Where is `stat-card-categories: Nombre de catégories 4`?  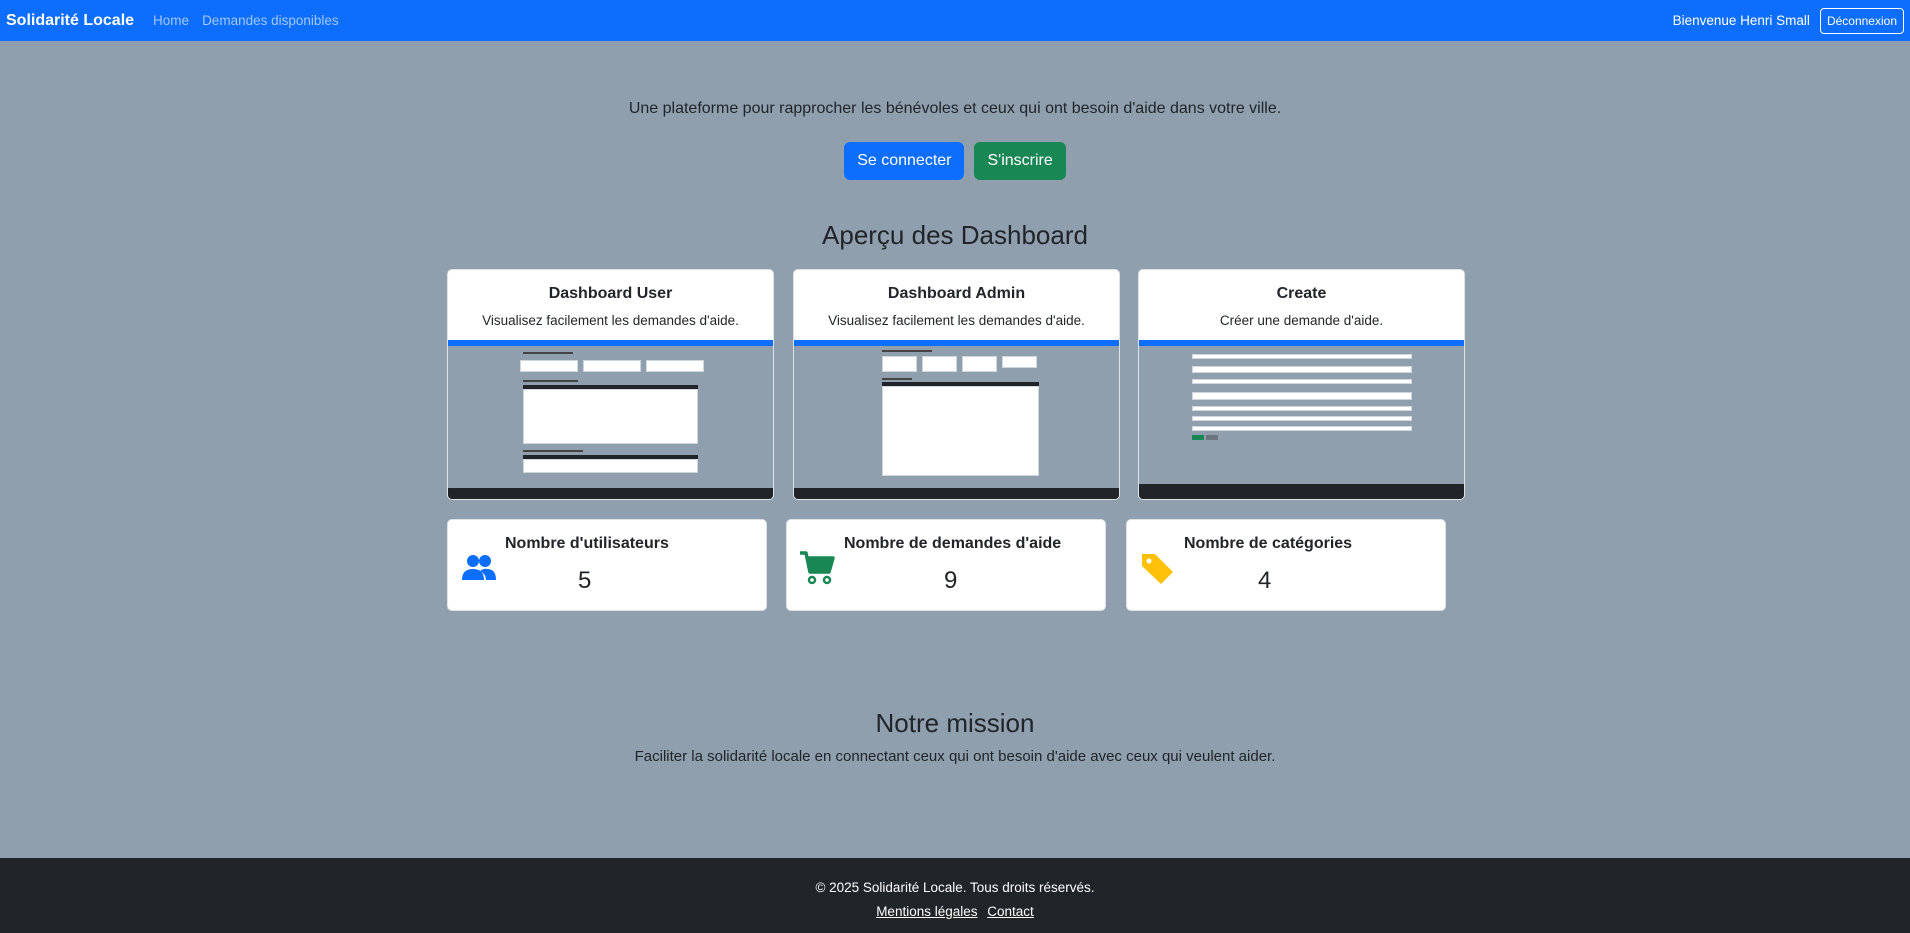 stat-card-categories: Nombre de catégories 4 is located at coordinates (1286, 565).